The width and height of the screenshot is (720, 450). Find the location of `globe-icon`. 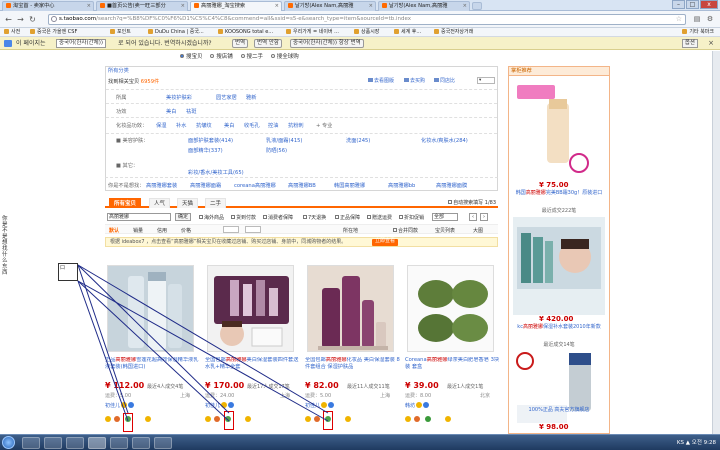

globe-icon is located at coordinates (54, 19).